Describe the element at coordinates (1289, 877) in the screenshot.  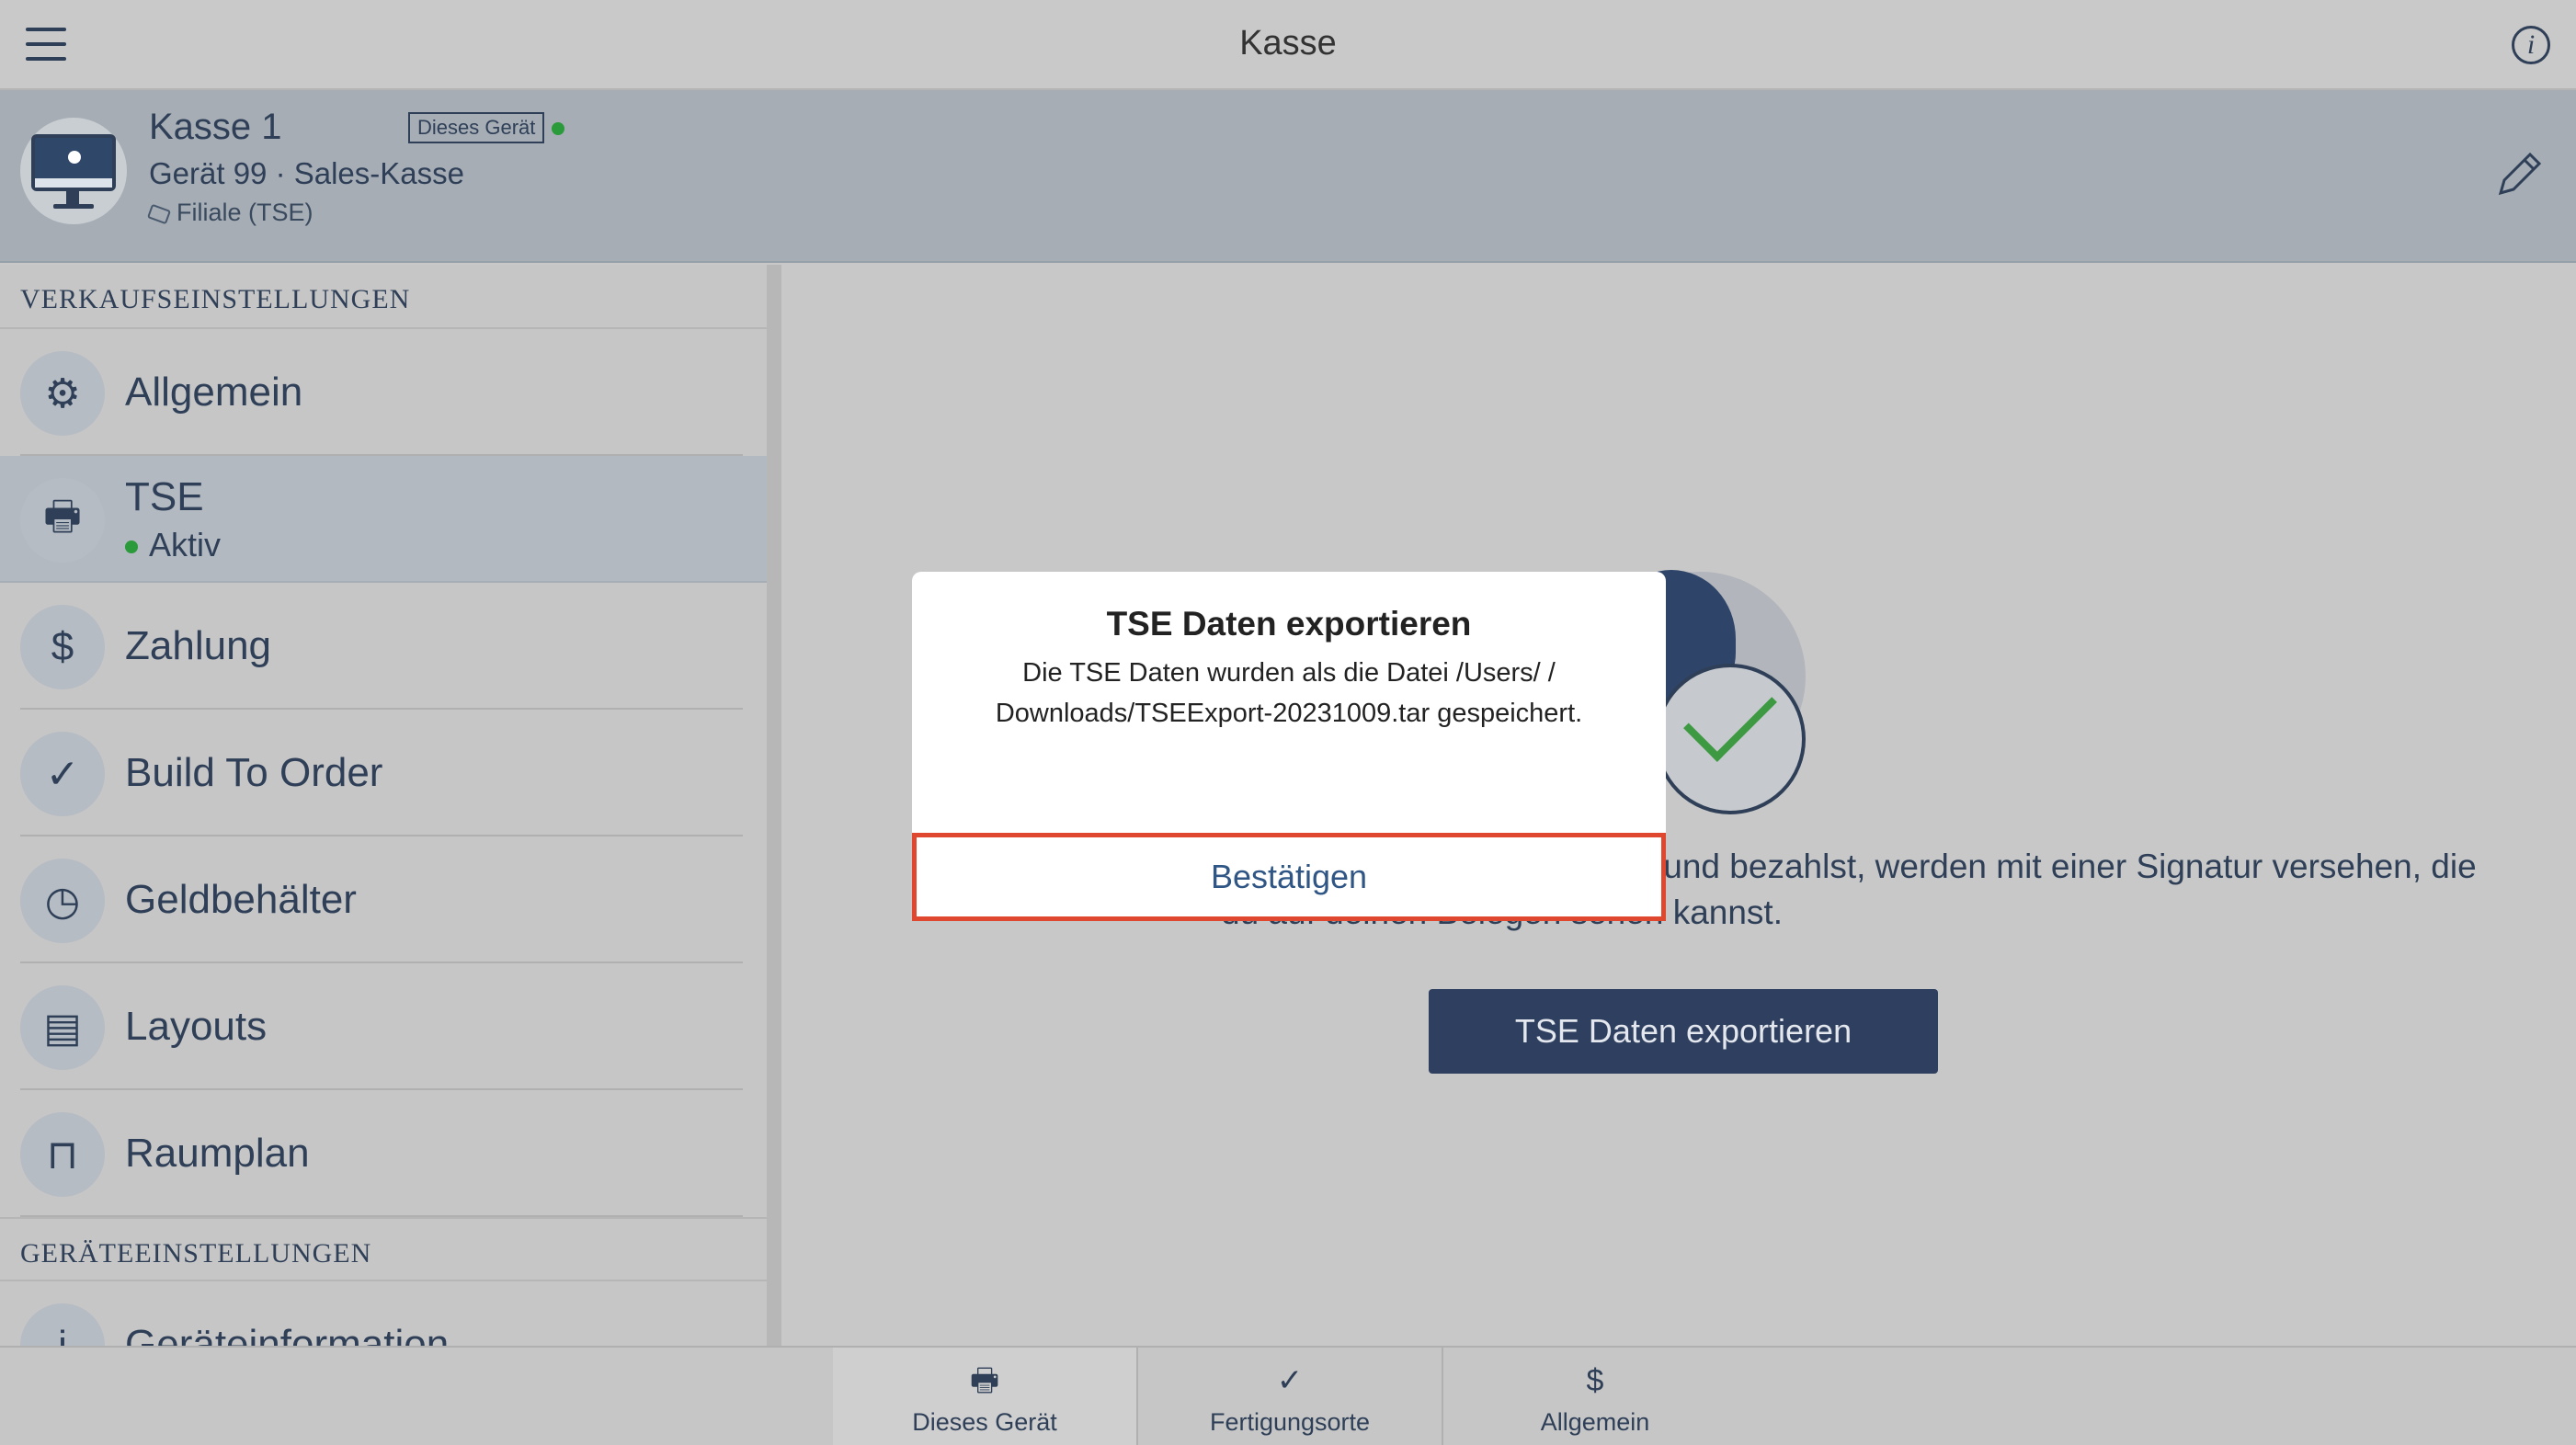
I see `confirm-button: Bestätigen` at that location.